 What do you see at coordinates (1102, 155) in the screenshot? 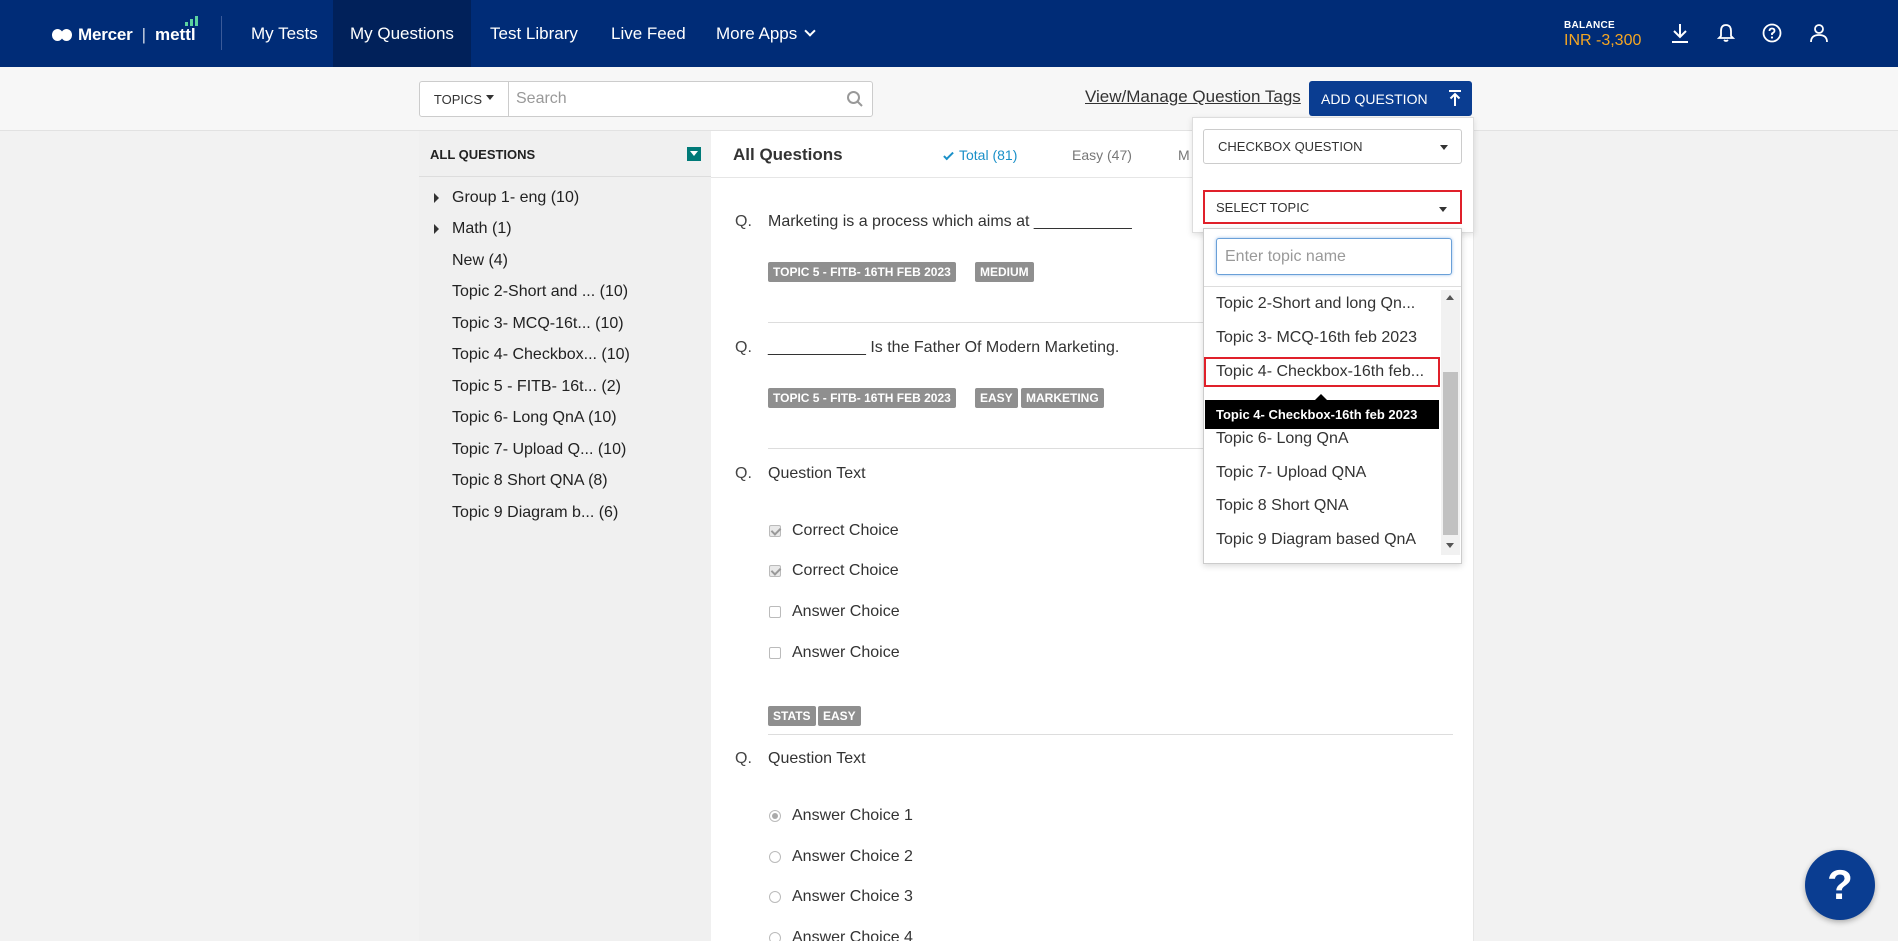
I see `filter-easy: Easy (47)` at bounding box center [1102, 155].